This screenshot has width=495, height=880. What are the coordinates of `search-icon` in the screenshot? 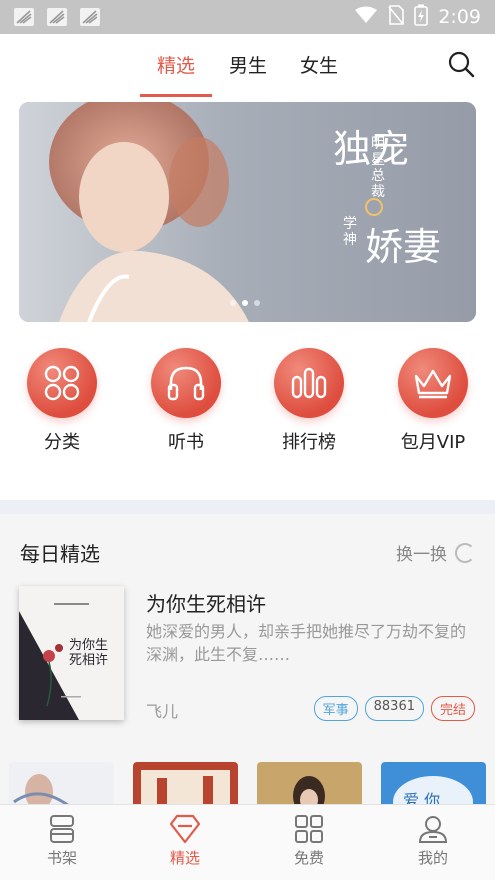 It's located at (461, 64).